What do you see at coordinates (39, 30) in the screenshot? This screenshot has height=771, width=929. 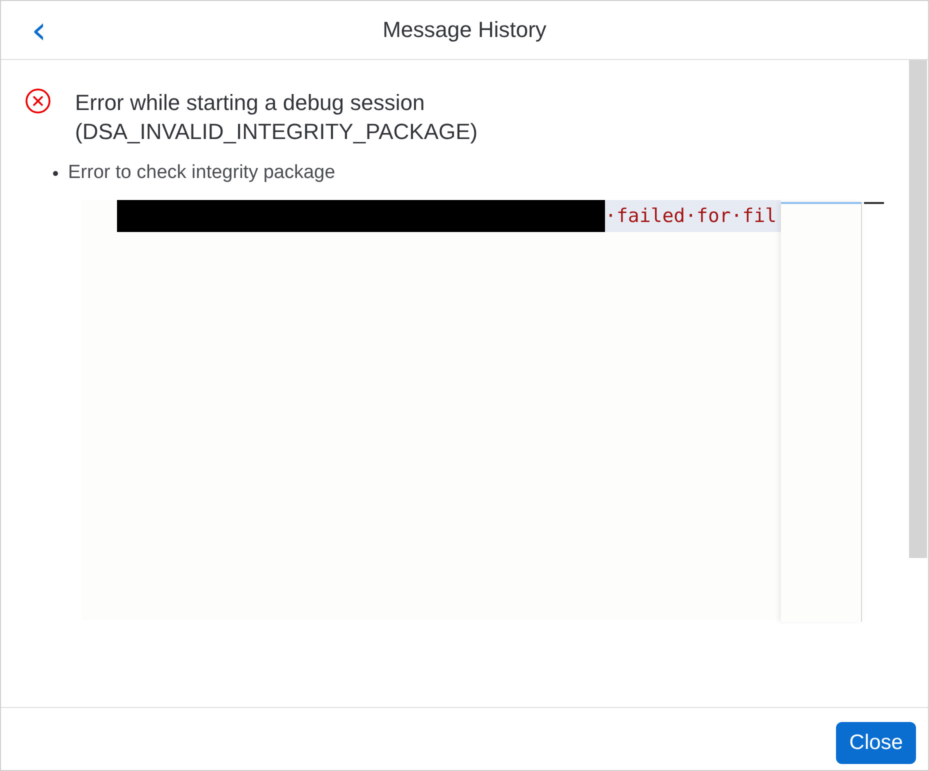 I see `back-button: ‹` at bounding box center [39, 30].